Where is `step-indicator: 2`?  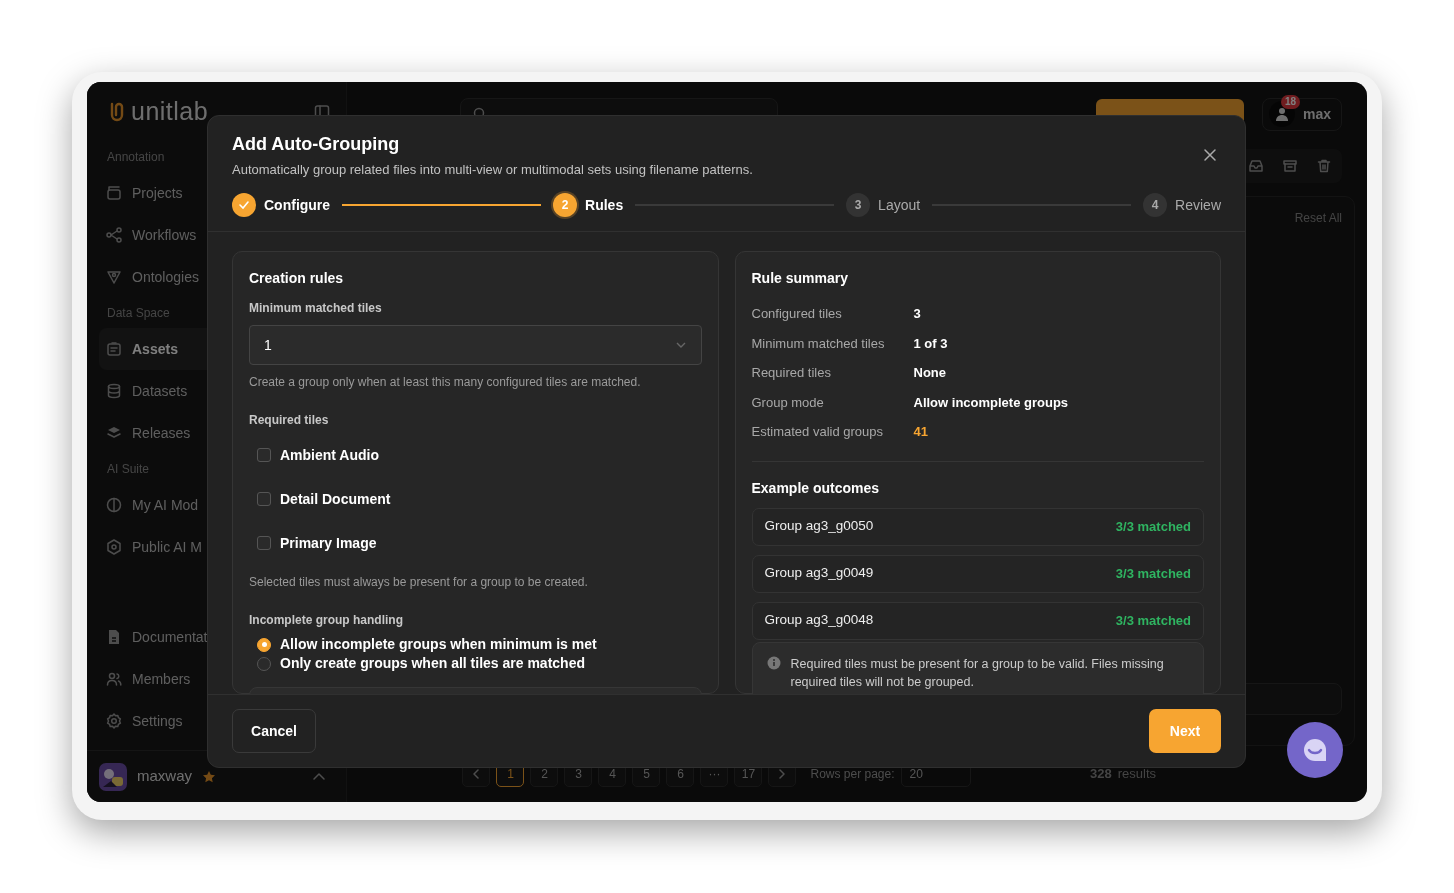
step-indicator: 2 is located at coordinates (565, 205).